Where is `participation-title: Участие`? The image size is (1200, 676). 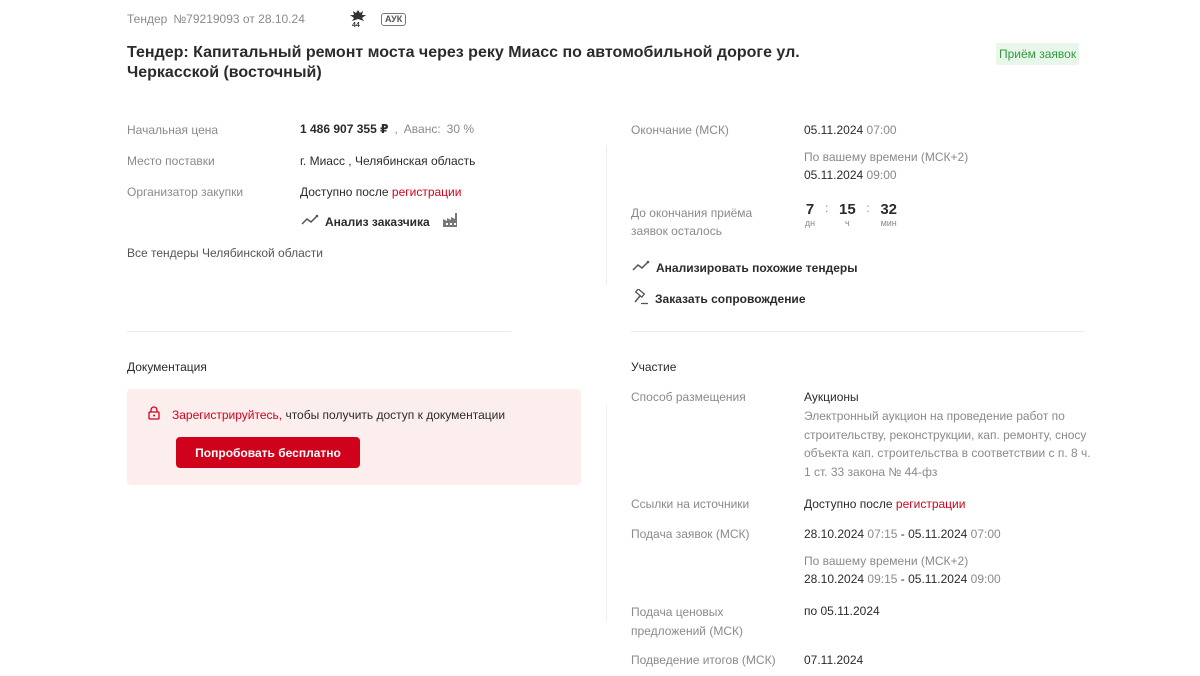
participation-title: Участие is located at coordinates (654, 367).